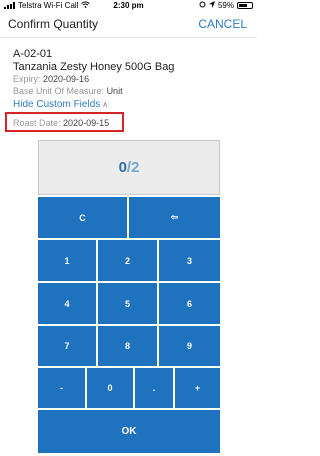 This screenshot has height=456, width=320. I want to click on roast-date-field: Roast Date: 2020-09-15, so click(61, 123).